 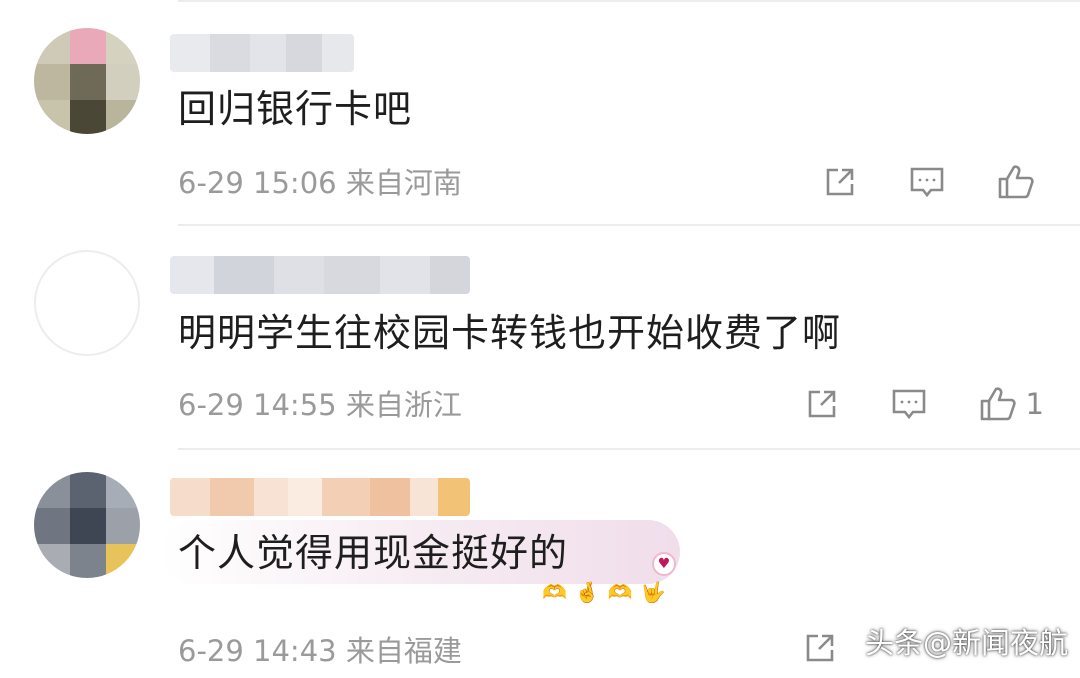 I want to click on comment-actions, so click(x=908, y=182).